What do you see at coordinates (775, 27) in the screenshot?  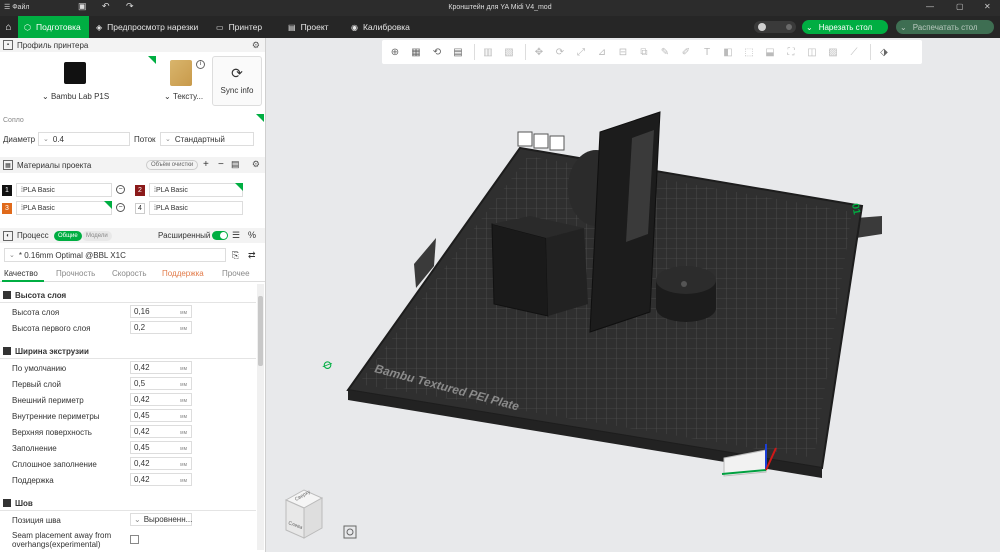 I see `view-toggle` at bounding box center [775, 27].